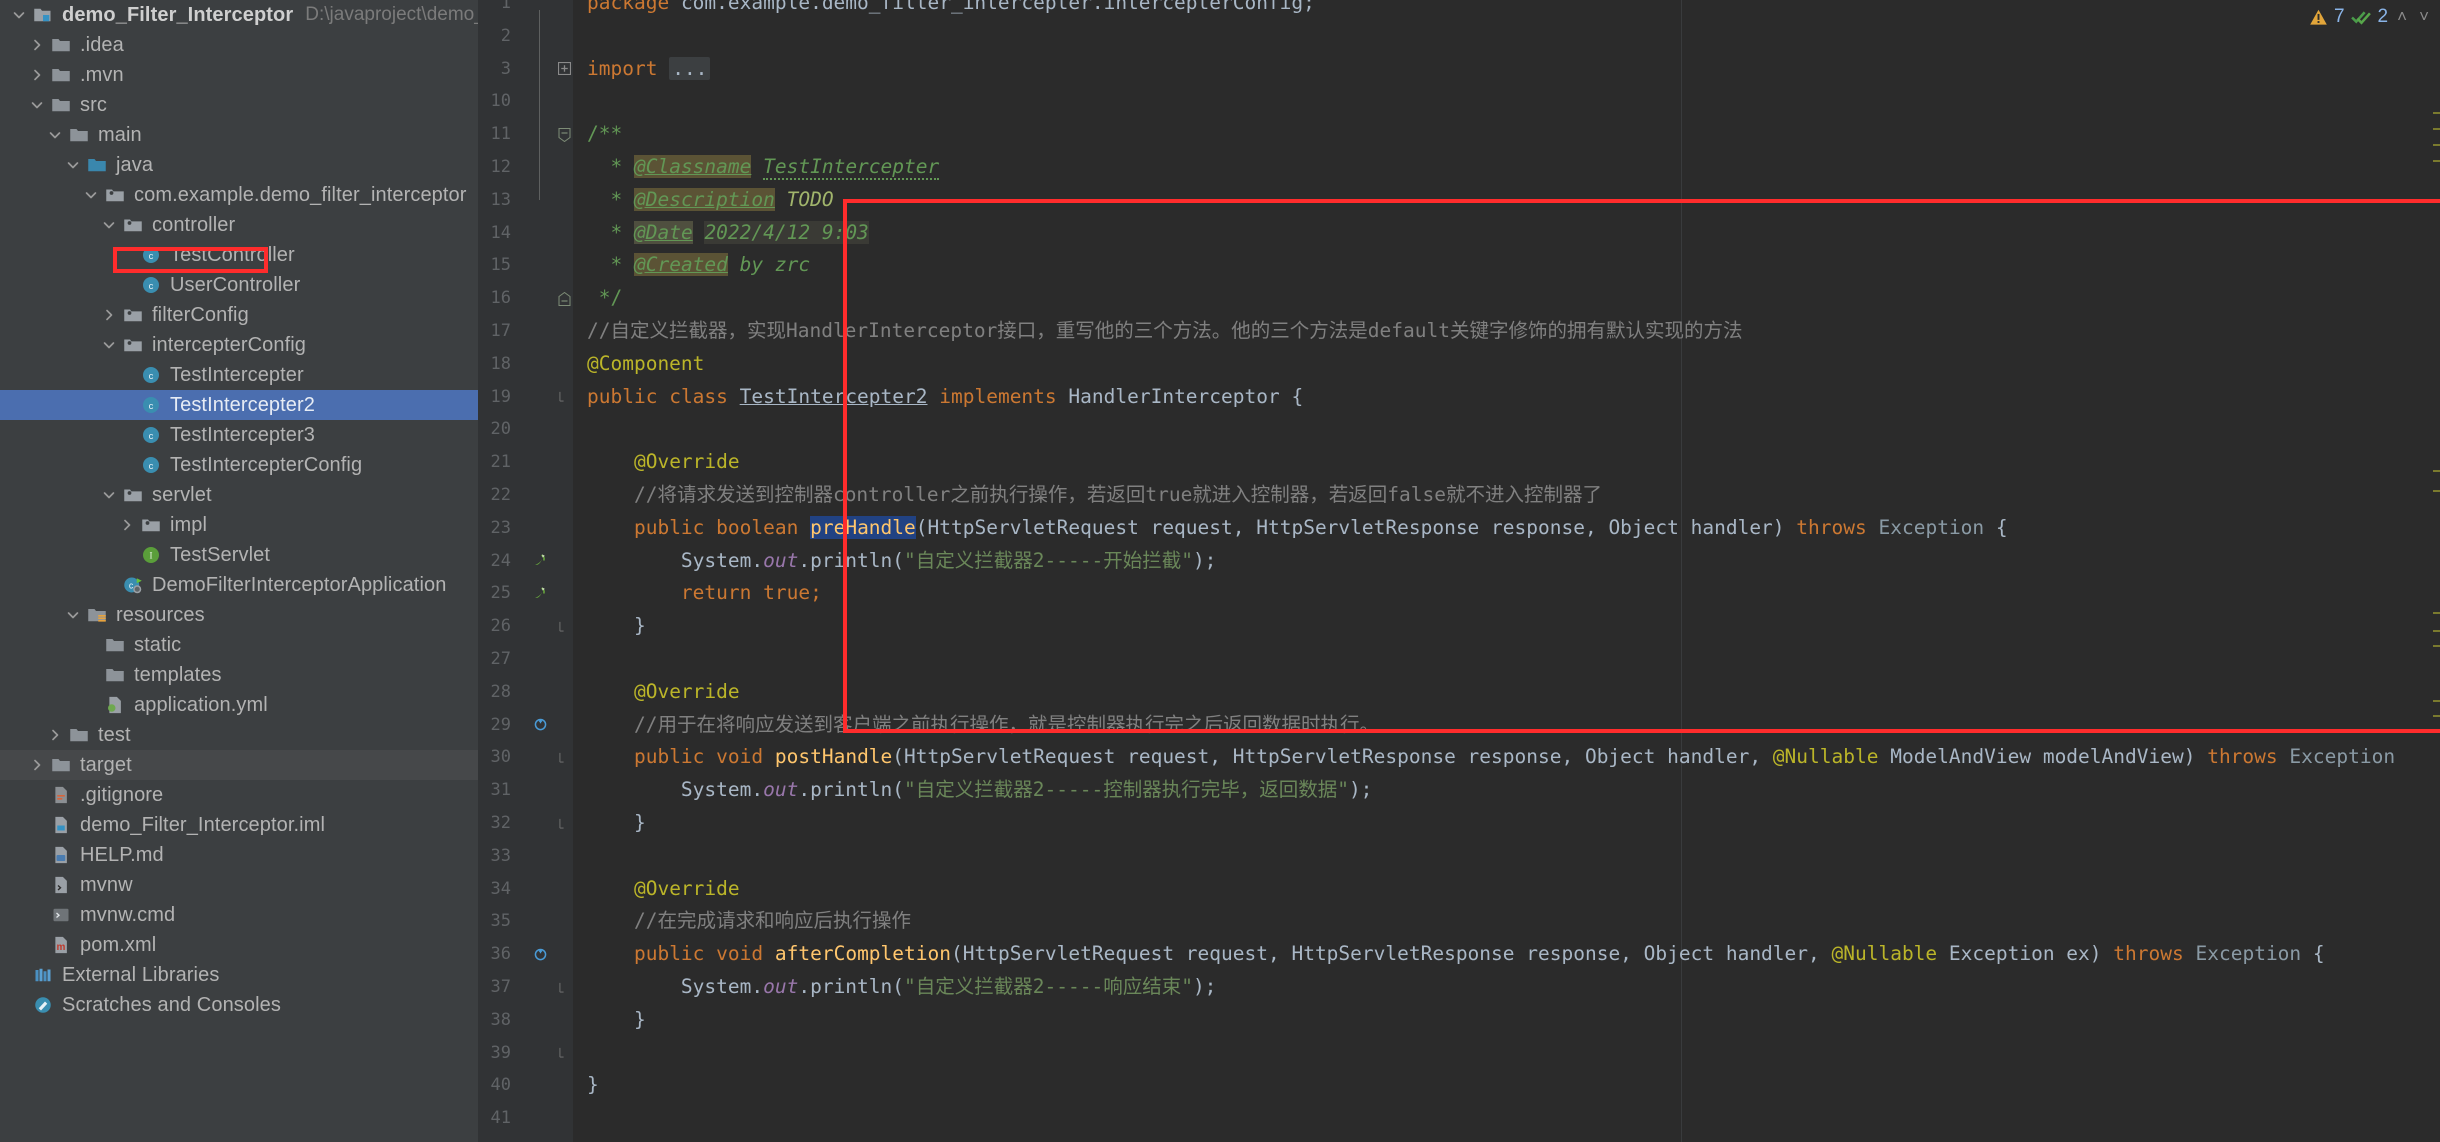 The height and width of the screenshot is (1142, 2440). Describe the element at coordinates (721, 233) in the screenshot. I see `code-line: * @Date 2022/4/12 9:03` at that location.